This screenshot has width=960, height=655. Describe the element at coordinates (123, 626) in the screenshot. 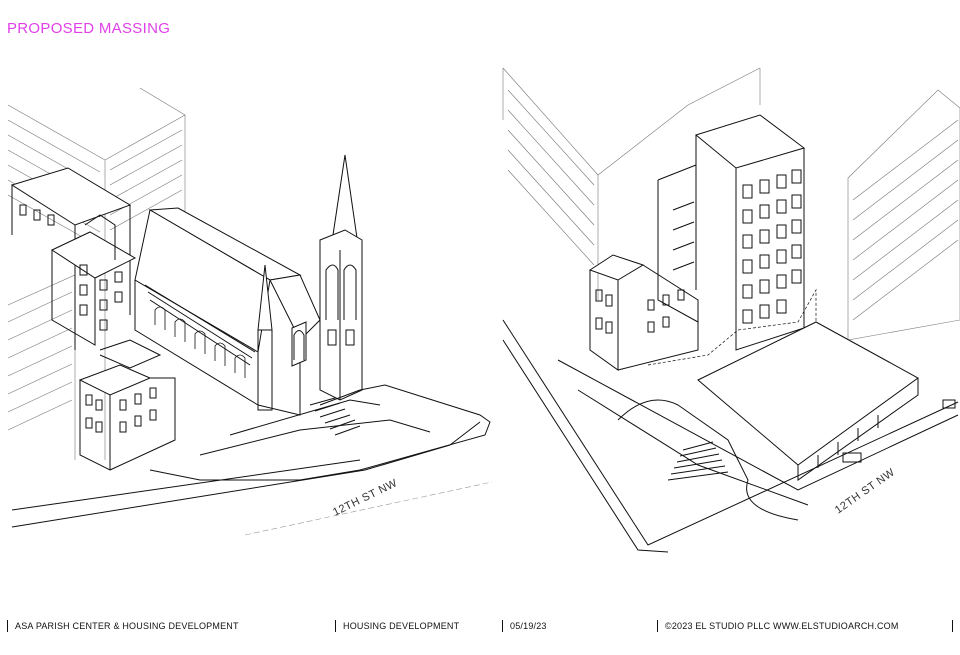

I see `footer-project: ASA PARISH CENTER & HOUSING DEVELOPMENT` at that location.